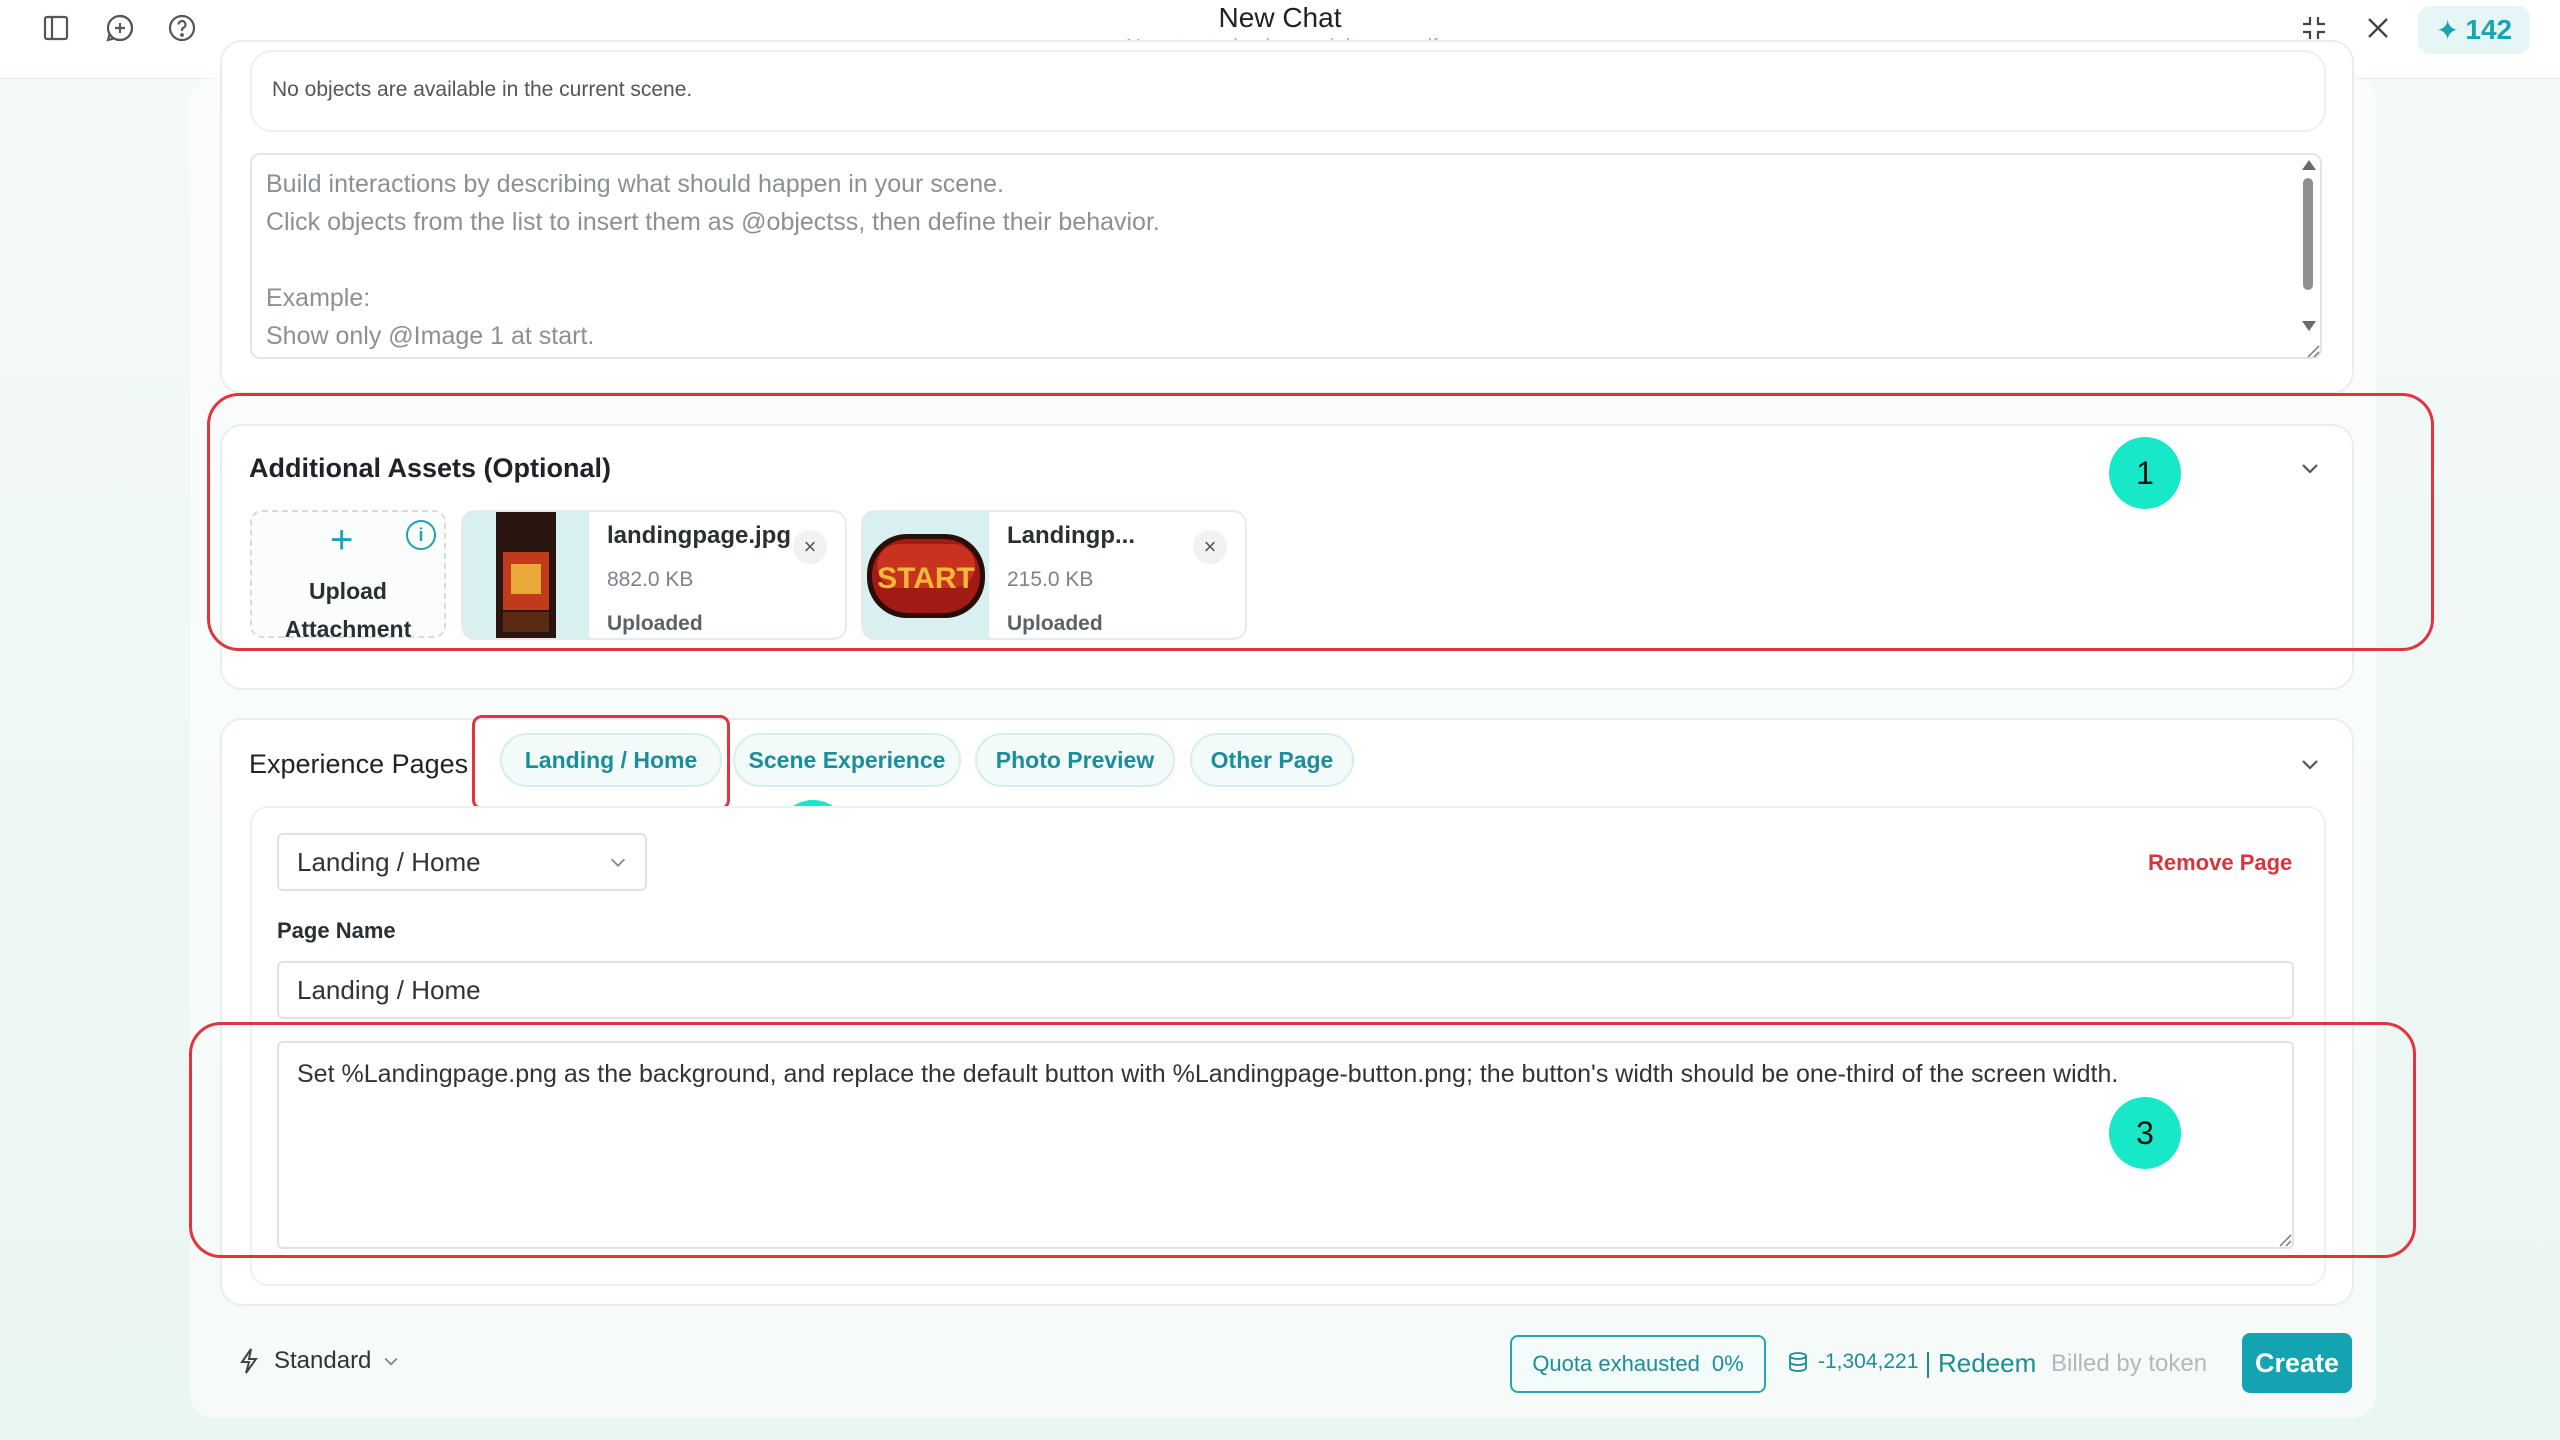 The image size is (2560, 1440). I want to click on asset-size: 215.0 KB, so click(1050, 579).